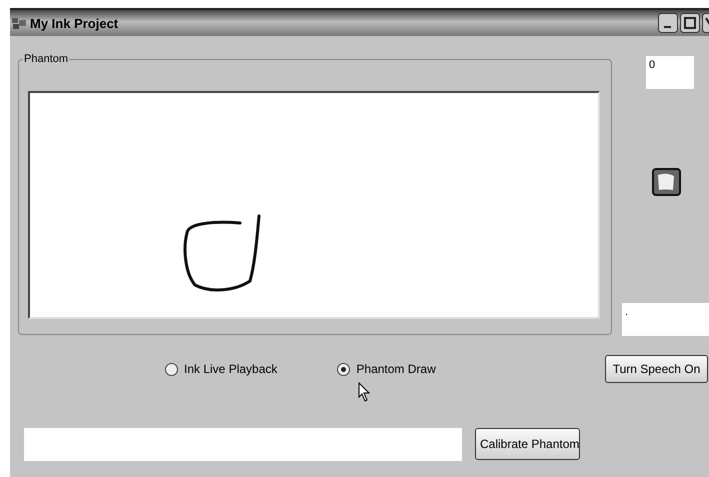 This screenshot has width=709, height=477. What do you see at coordinates (74, 23) in the screenshot?
I see `window-title: My Ink Project` at bounding box center [74, 23].